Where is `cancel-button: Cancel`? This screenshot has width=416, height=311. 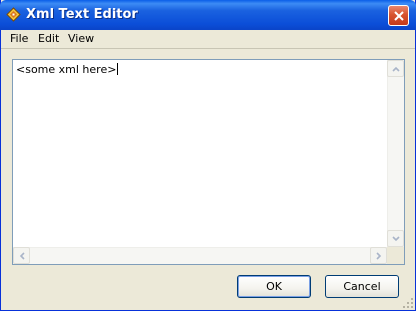 cancel-button: Cancel is located at coordinates (362, 286).